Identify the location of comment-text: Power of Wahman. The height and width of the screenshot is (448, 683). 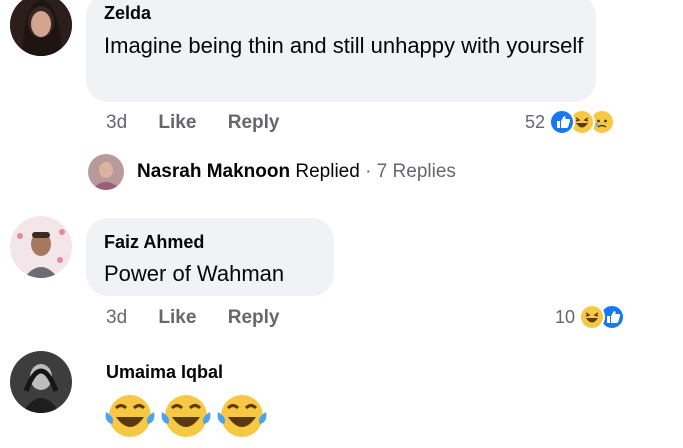
(194, 273).